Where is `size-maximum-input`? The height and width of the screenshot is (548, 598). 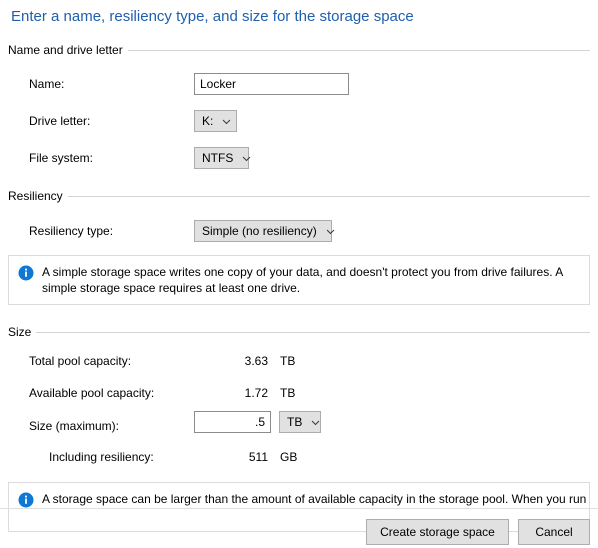 size-maximum-input is located at coordinates (232, 422).